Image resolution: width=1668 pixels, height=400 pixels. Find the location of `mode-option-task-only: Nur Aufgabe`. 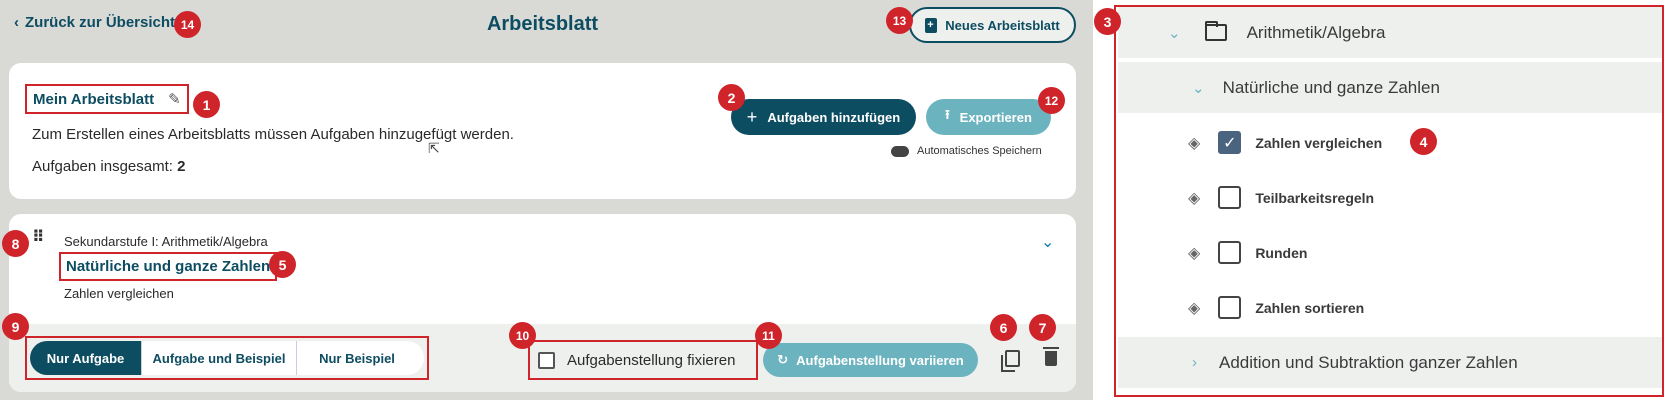

mode-option-task-only: Nur Aufgabe is located at coordinates (86, 358).